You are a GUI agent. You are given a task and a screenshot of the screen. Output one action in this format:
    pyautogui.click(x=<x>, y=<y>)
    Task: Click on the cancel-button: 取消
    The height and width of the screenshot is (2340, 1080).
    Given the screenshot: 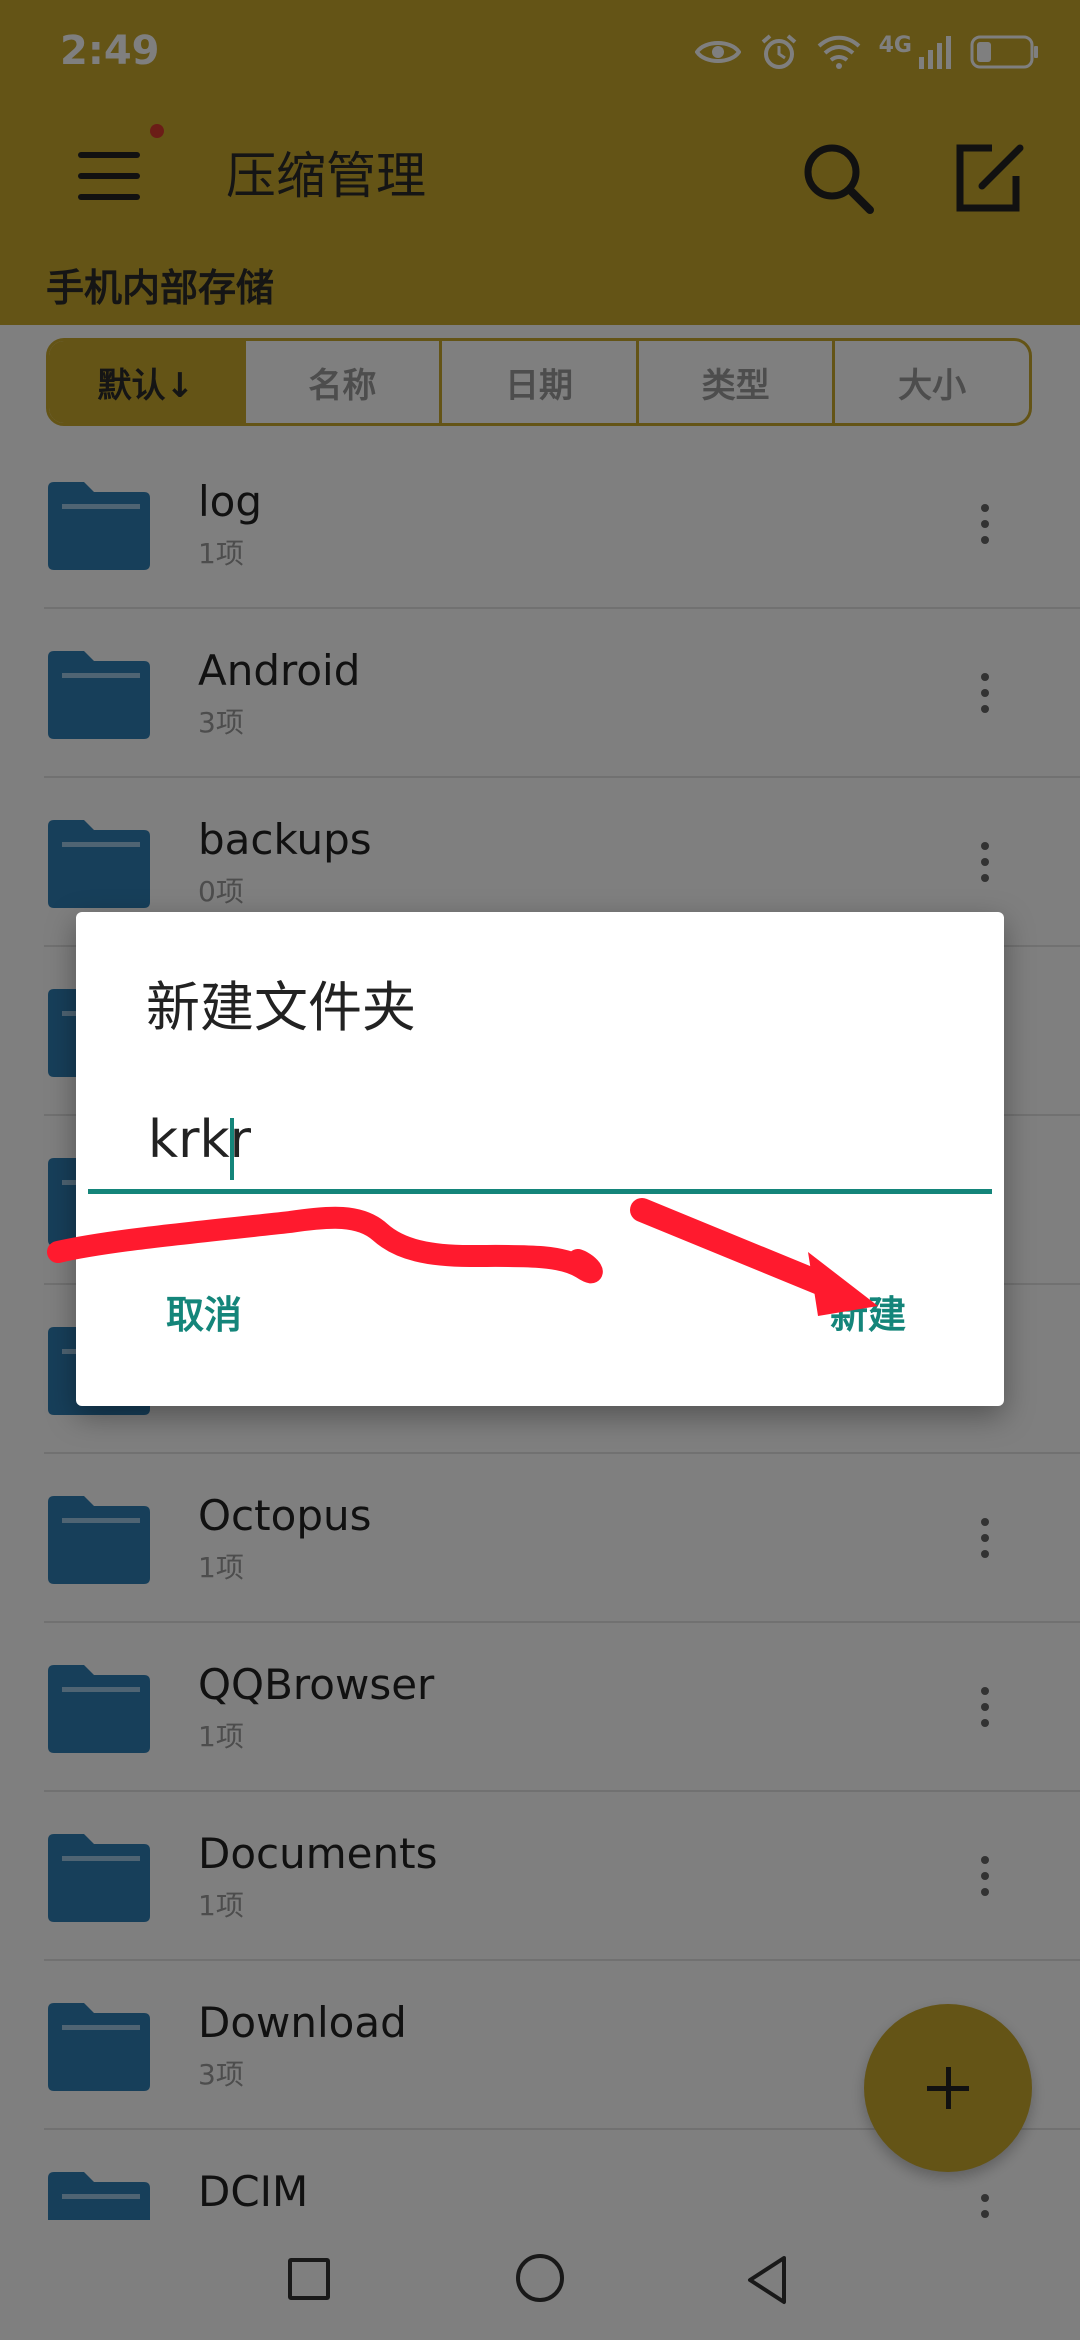 What is the action you would take?
    pyautogui.click(x=204, y=1315)
    